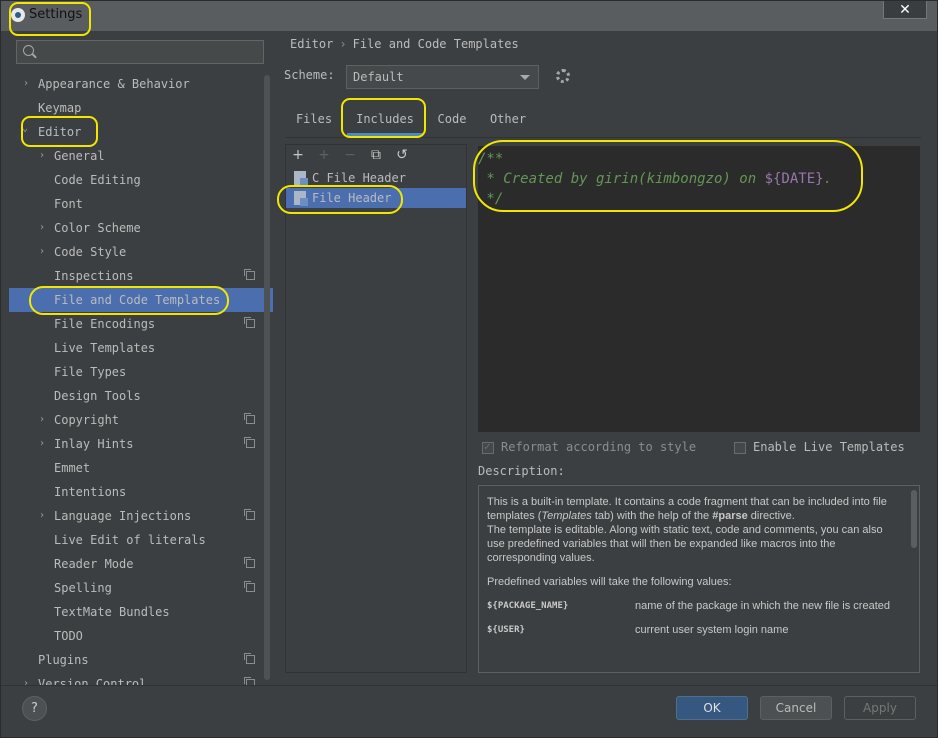 This screenshot has height=738, width=938. What do you see at coordinates (79, 156) in the screenshot?
I see `tree-item-label: General` at bounding box center [79, 156].